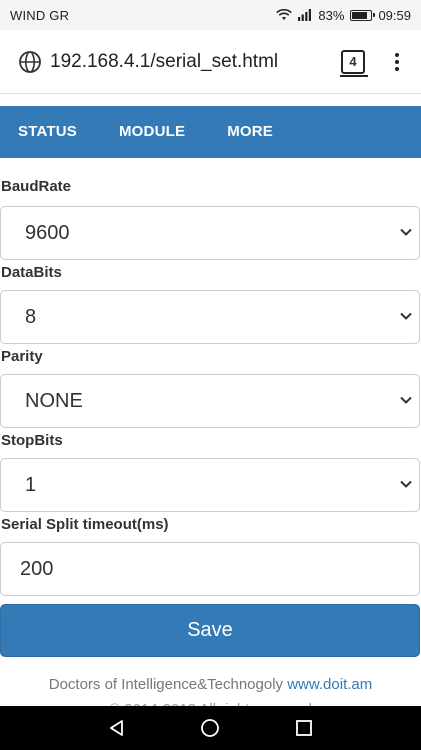 Image resolution: width=421 pixels, height=750 pixels. Describe the element at coordinates (354, 63) in the screenshot. I see `tabs-icon: 4` at that location.